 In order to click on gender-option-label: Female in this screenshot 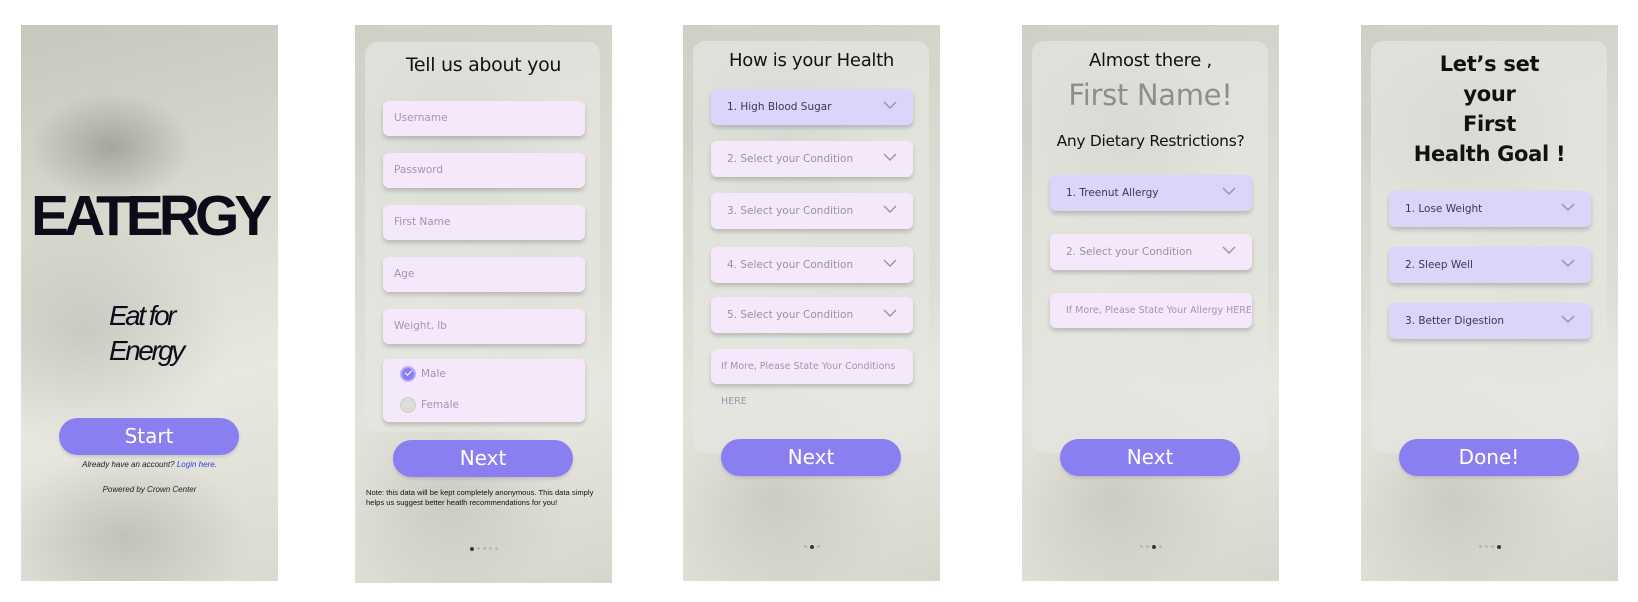, I will do `click(440, 405)`.